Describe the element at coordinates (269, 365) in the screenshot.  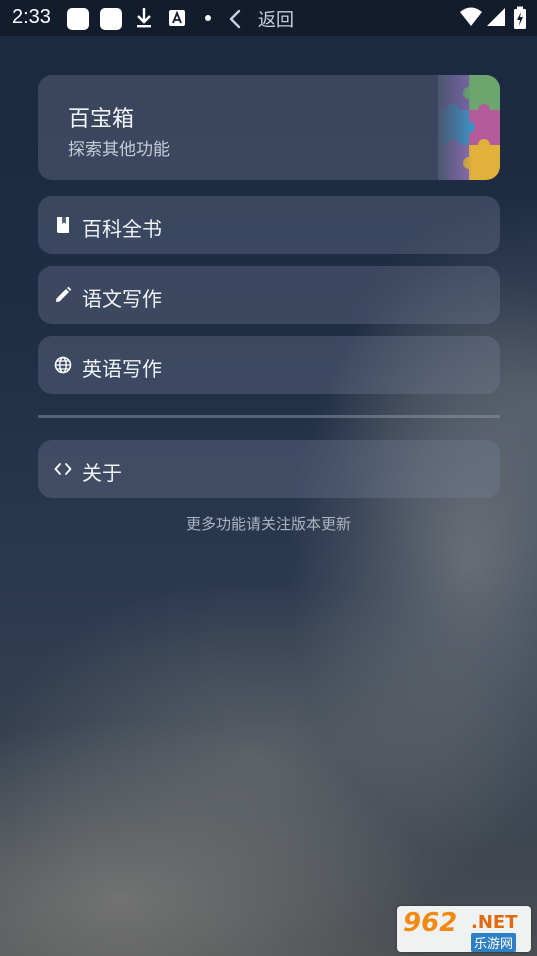
I see `menu-item-english-writing: 英语写作` at that location.